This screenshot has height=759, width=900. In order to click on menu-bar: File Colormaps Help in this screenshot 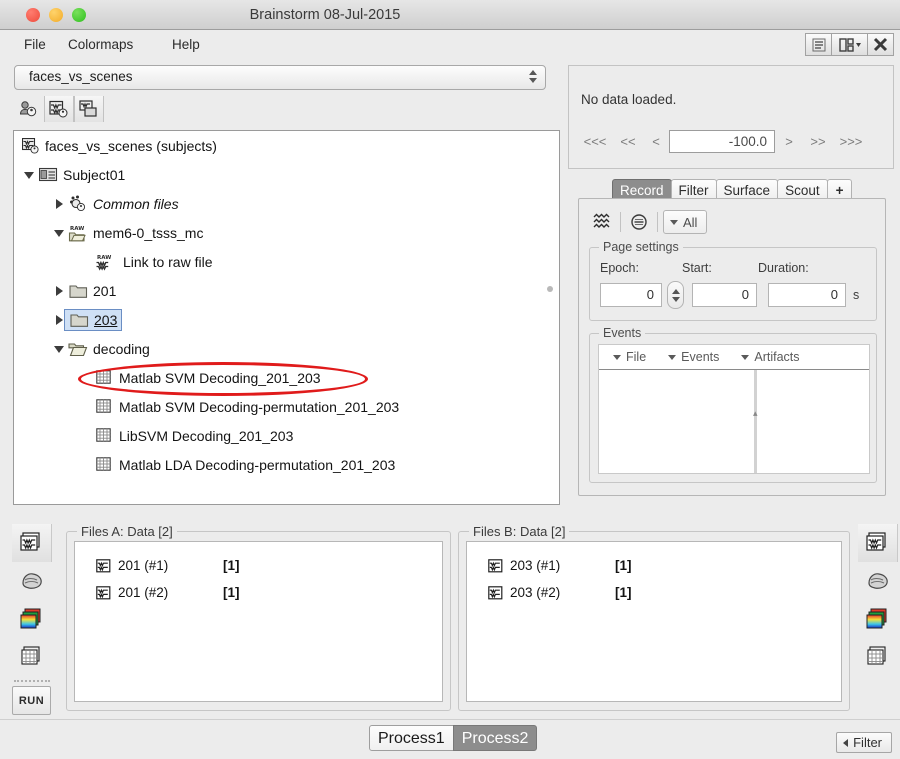, I will do `click(450, 44)`.